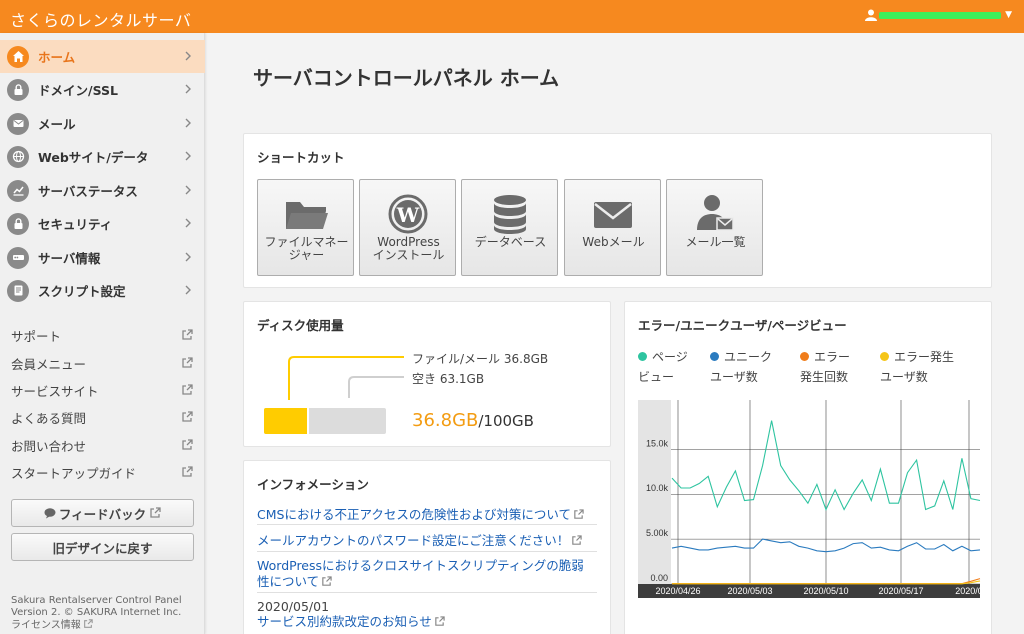  What do you see at coordinates (871, 15) in the screenshot?
I see `user-icon` at bounding box center [871, 15].